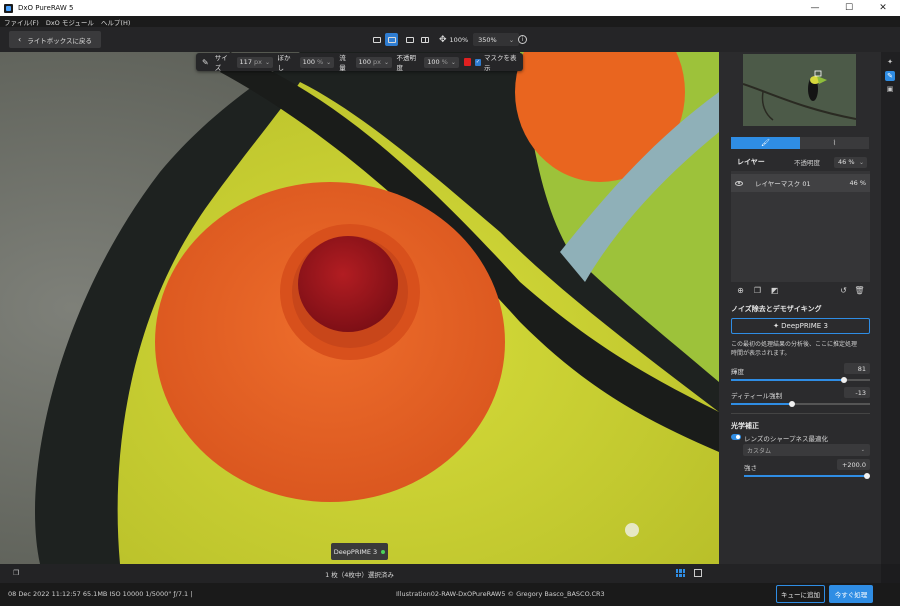 The height and width of the screenshot is (606, 900). I want to click on luminance-slider, so click(800, 380).